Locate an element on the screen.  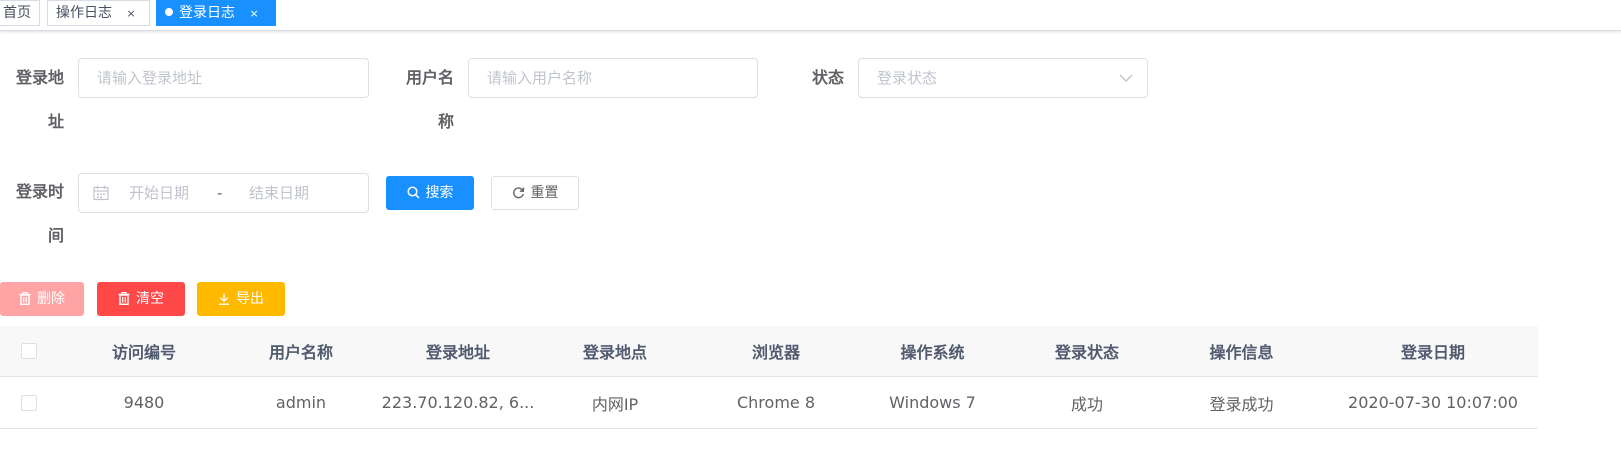
column-header: 登录地址 is located at coordinates (458, 351).